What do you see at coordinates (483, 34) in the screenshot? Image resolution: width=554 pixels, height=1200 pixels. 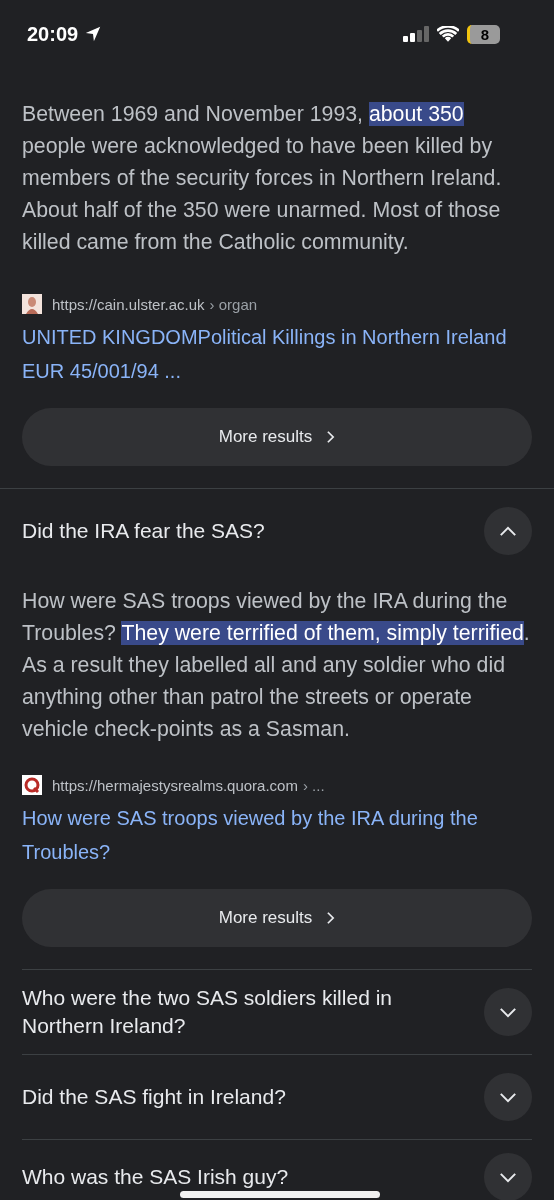 I see `battery-indicator: 8` at bounding box center [483, 34].